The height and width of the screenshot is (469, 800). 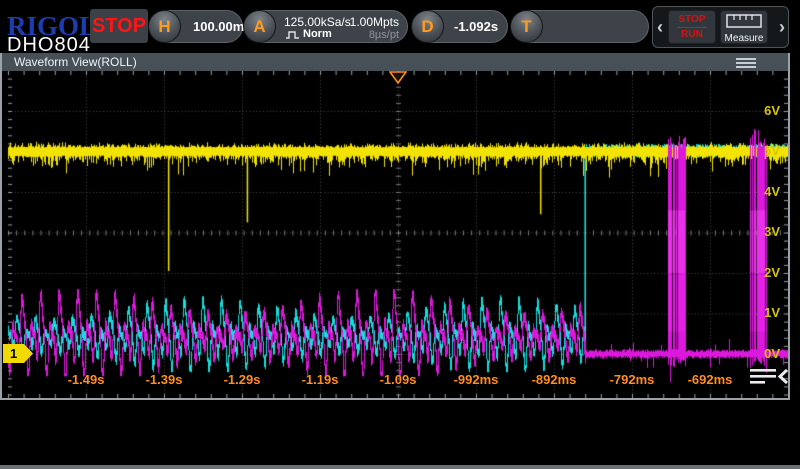 What do you see at coordinates (86, 379) in the screenshot?
I see `x-tick-0: -1.49s` at bounding box center [86, 379].